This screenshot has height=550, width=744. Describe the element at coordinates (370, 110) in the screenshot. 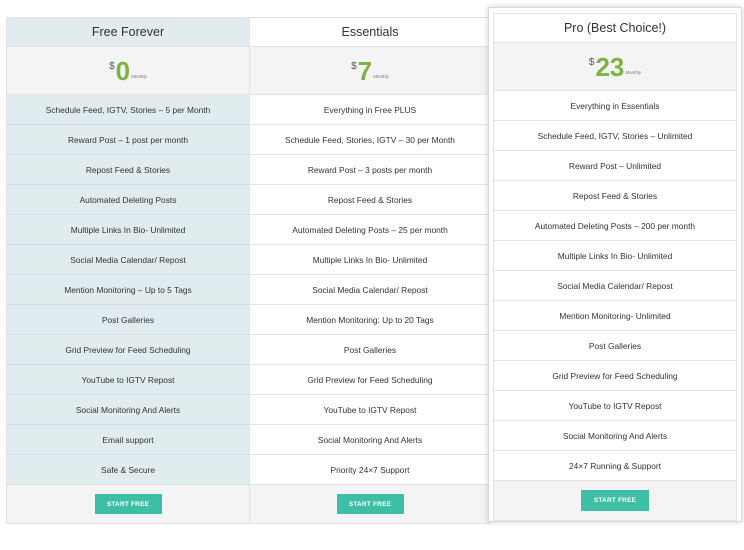

I see `feature-row: Everything in Free PLUS` at that location.